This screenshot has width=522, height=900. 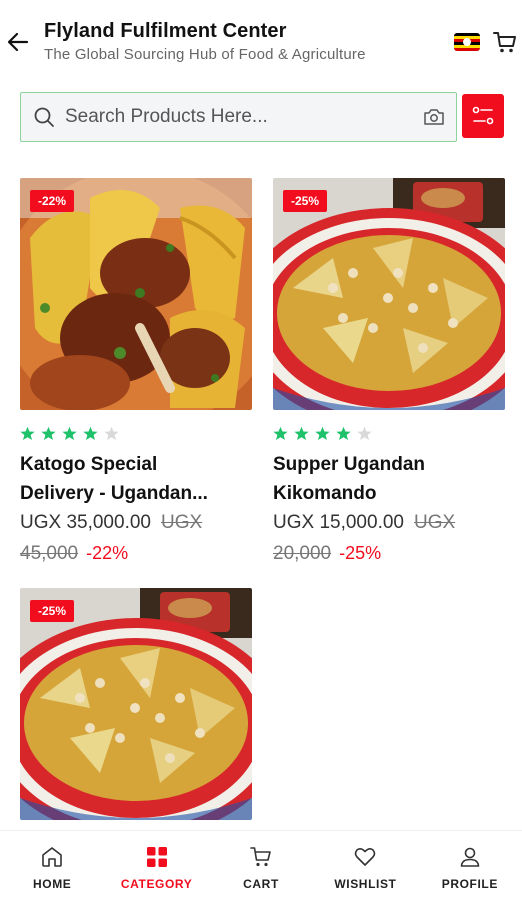 What do you see at coordinates (44, 117) in the screenshot?
I see `search-icon` at bounding box center [44, 117].